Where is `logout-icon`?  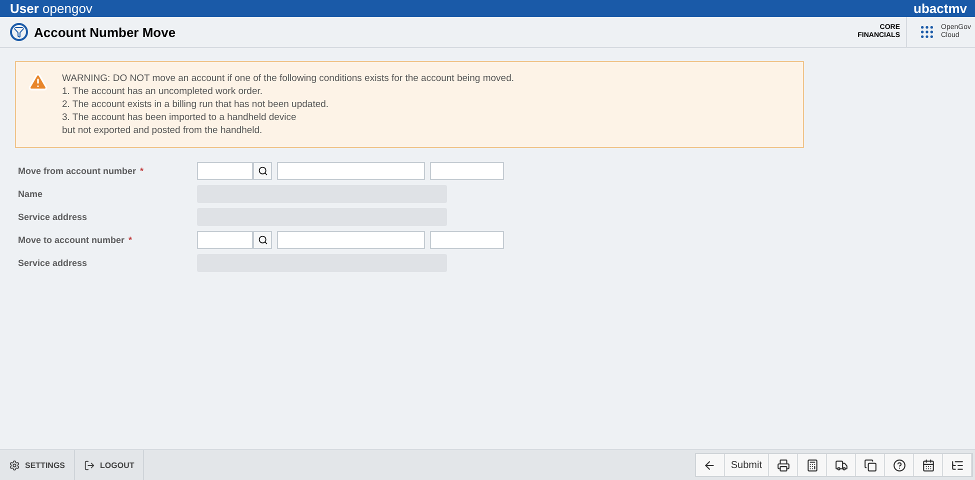
logout-icon is located at coordinates (90, 465).